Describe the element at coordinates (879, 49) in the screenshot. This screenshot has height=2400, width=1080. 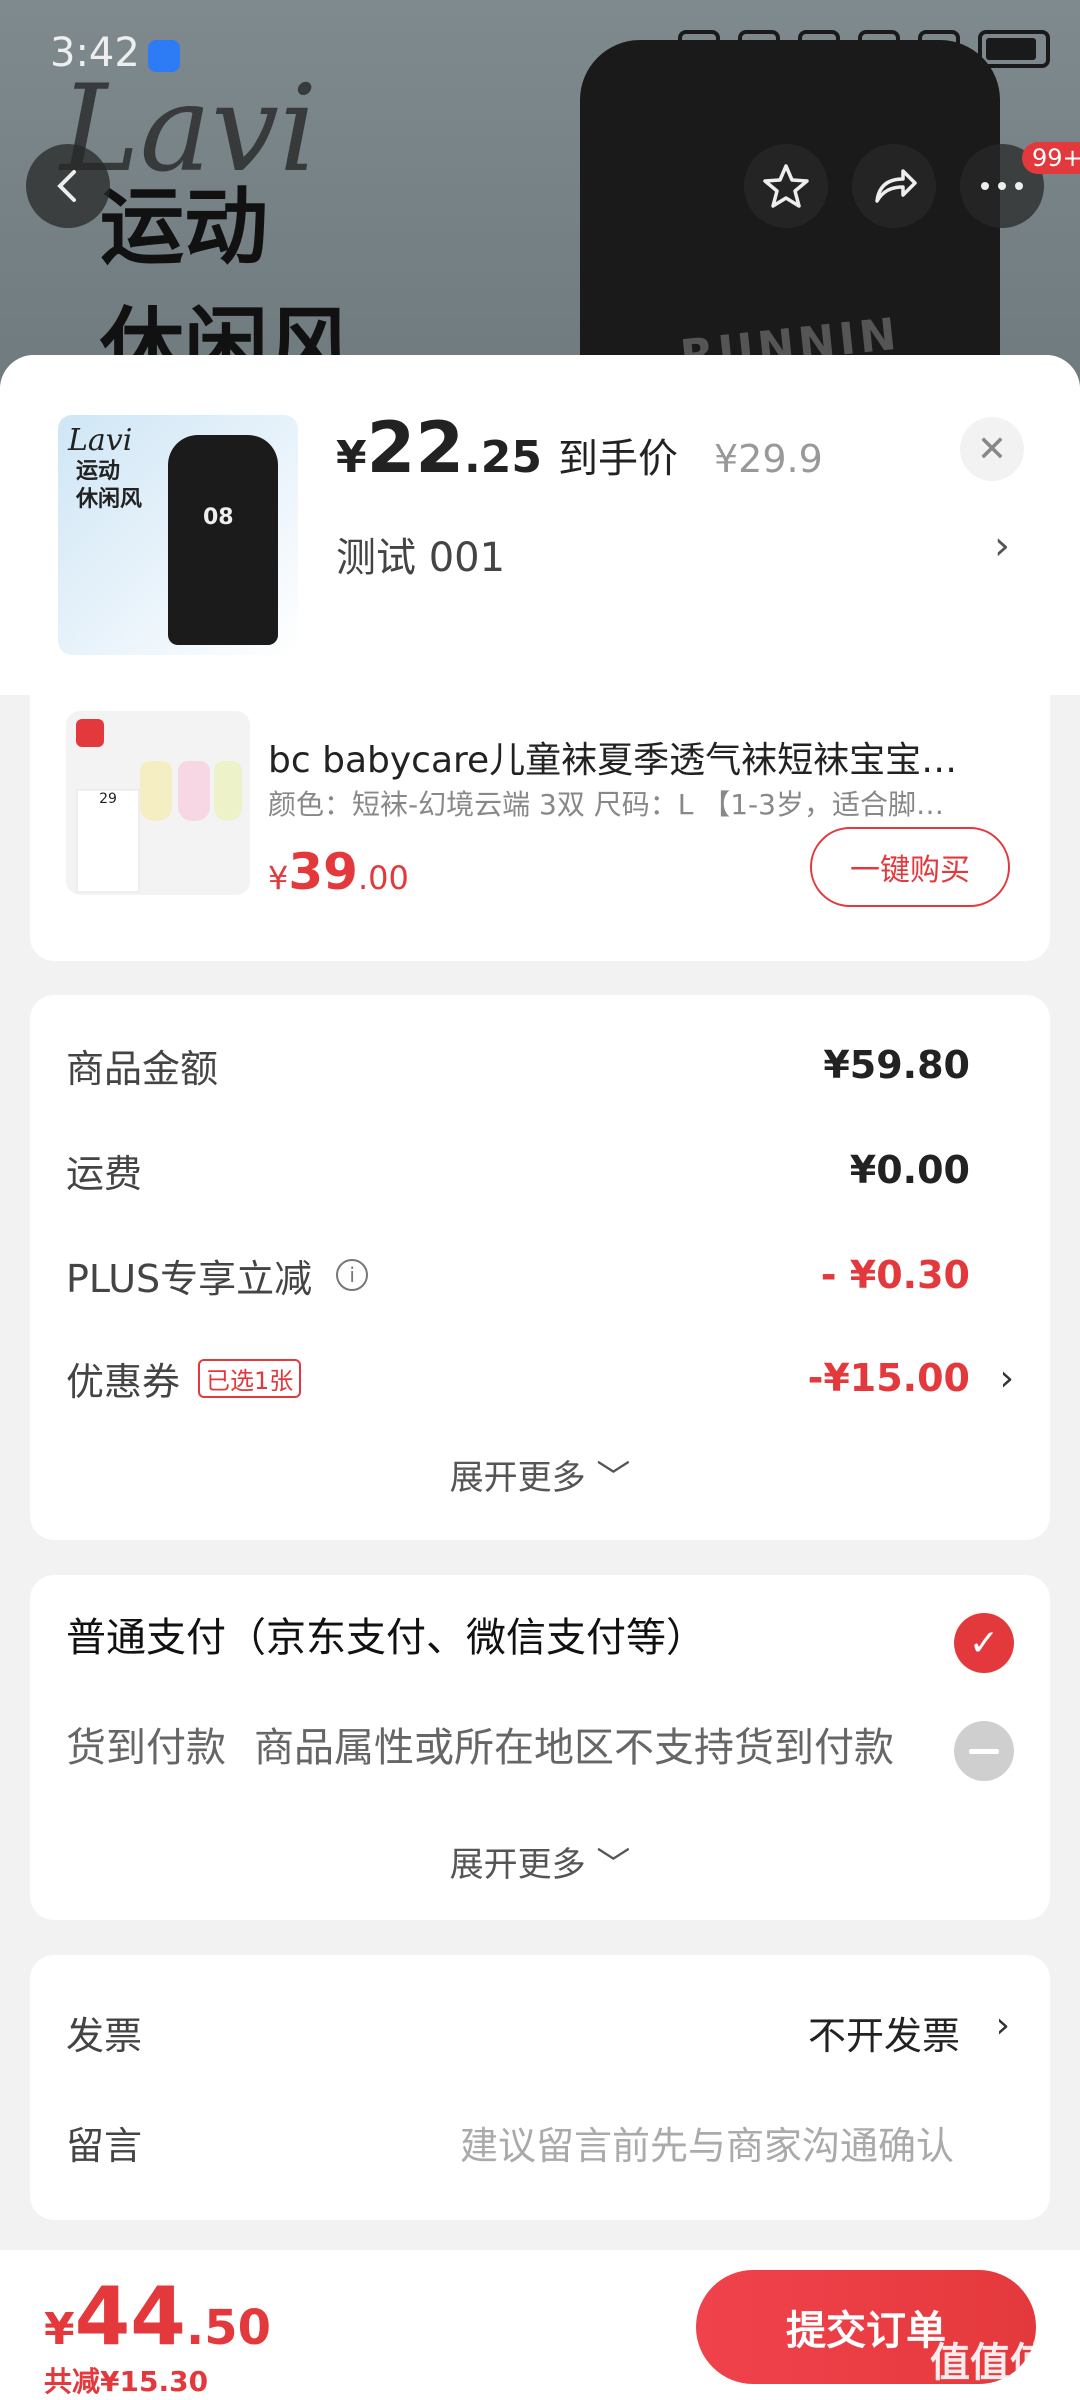
I see `signal-4g-icon` at that location.